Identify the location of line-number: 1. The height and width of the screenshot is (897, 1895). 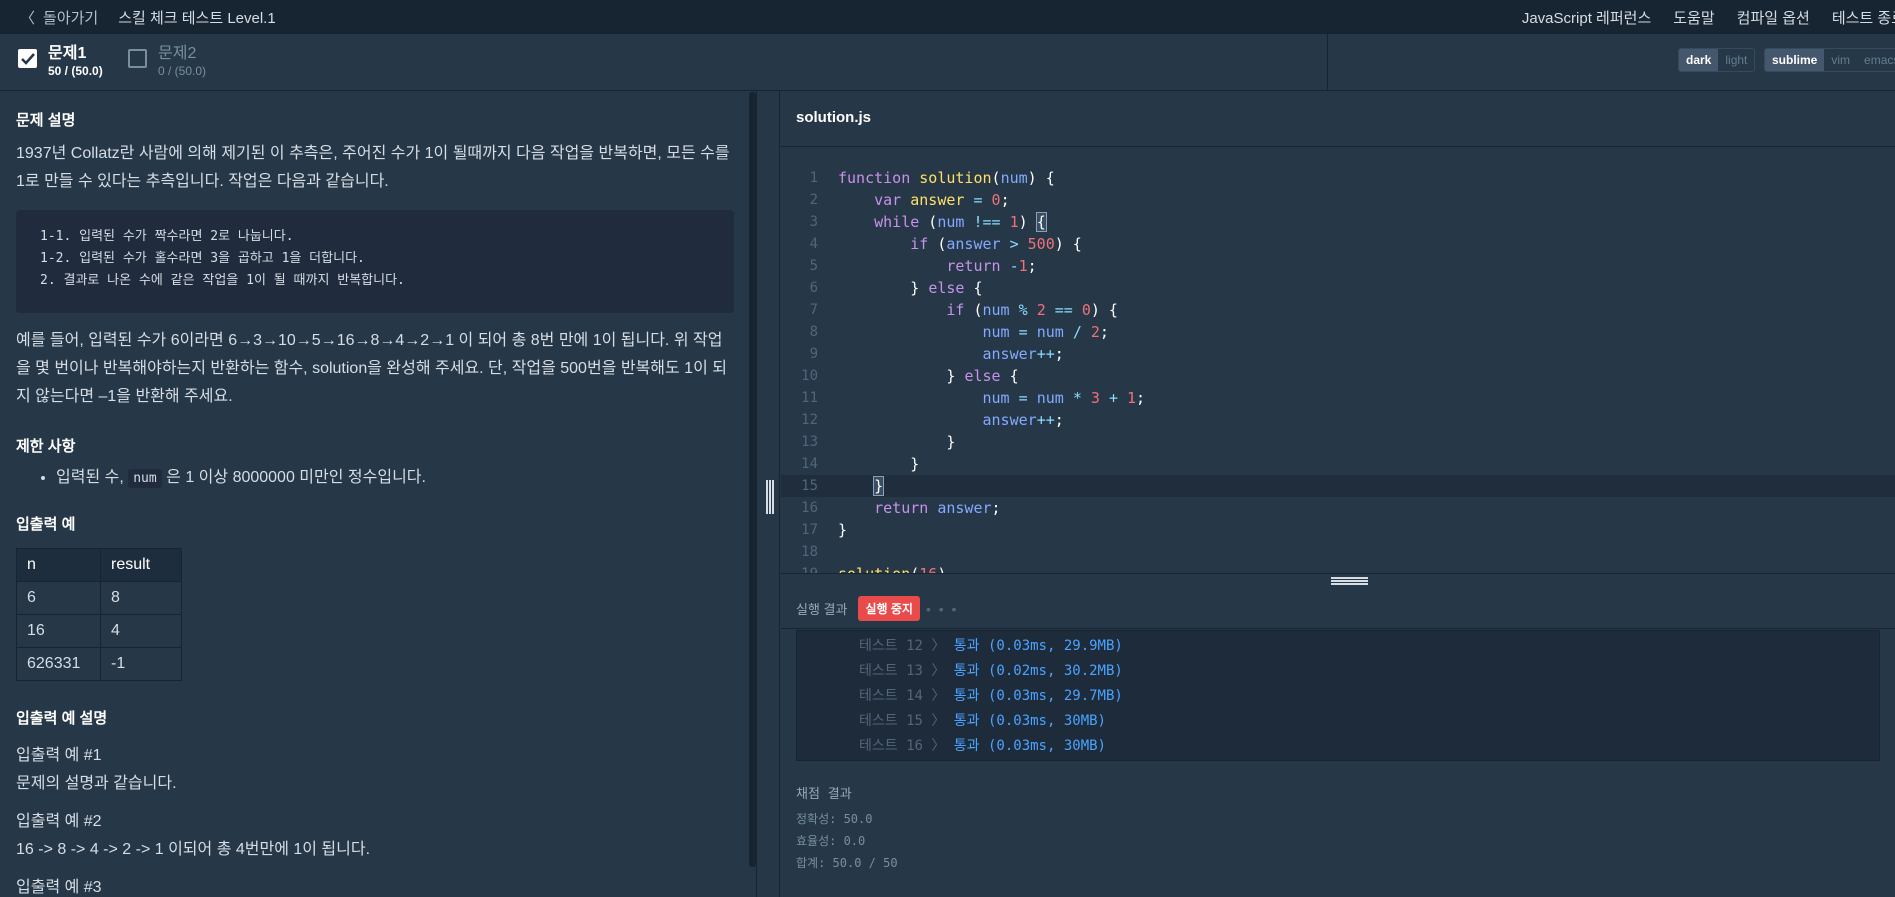
(813, 178).